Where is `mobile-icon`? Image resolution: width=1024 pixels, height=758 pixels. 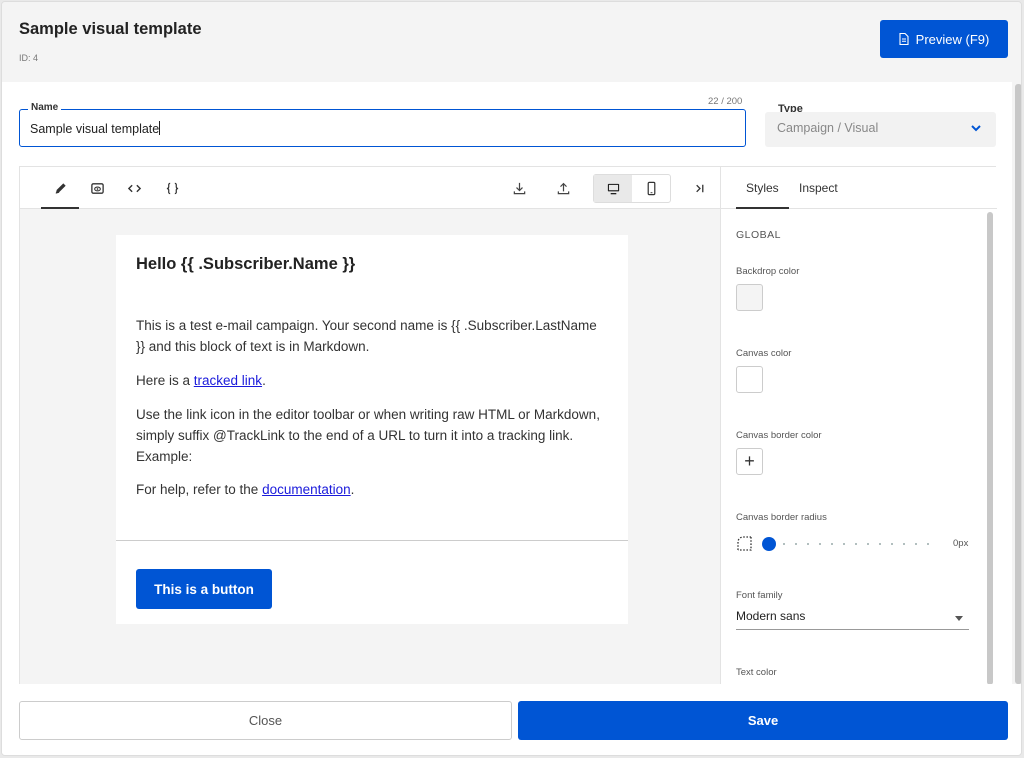 mobile-icon is located at coordinates (651, 188).